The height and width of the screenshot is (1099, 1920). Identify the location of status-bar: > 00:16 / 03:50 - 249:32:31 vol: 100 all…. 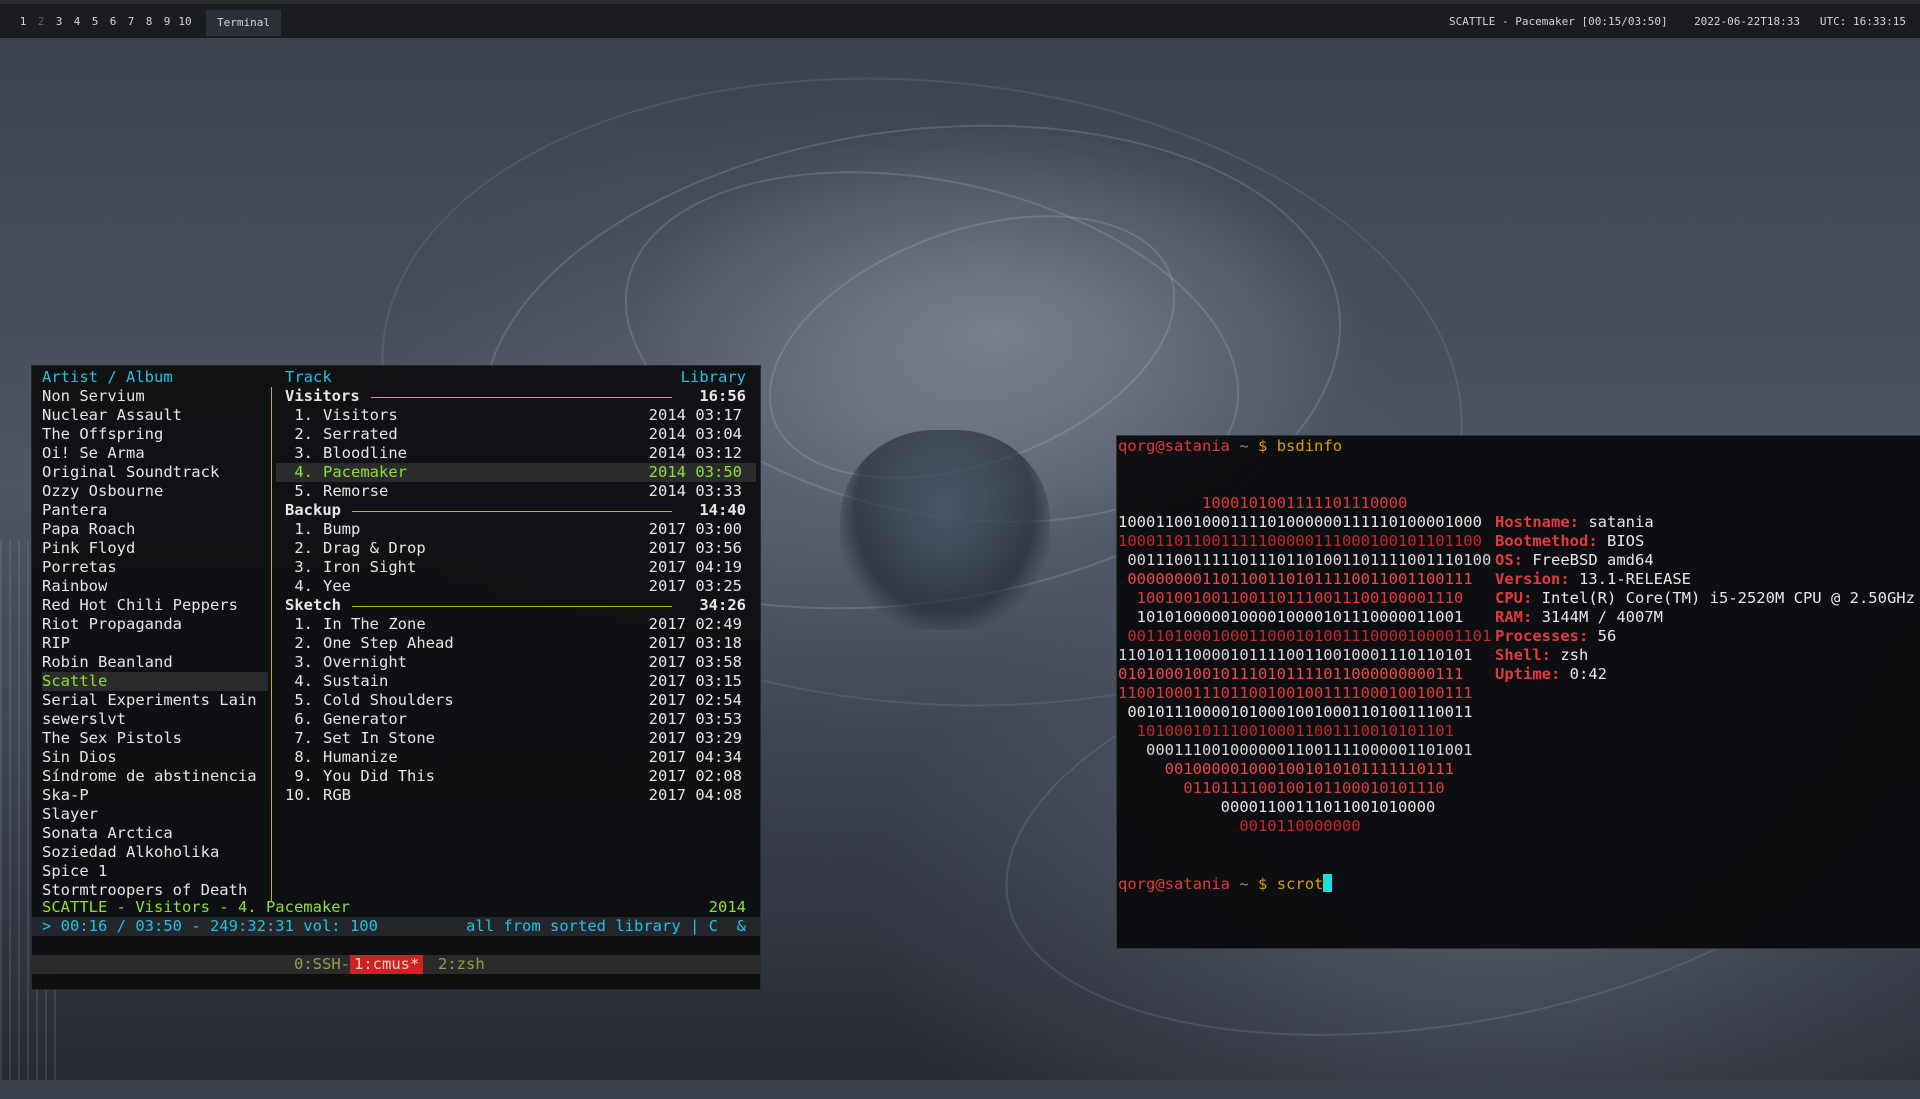
(396, 926).